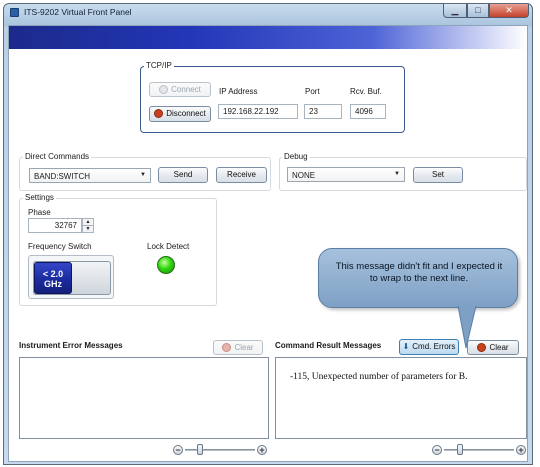  I want to click on maximize-button: □, so click(478, 11).